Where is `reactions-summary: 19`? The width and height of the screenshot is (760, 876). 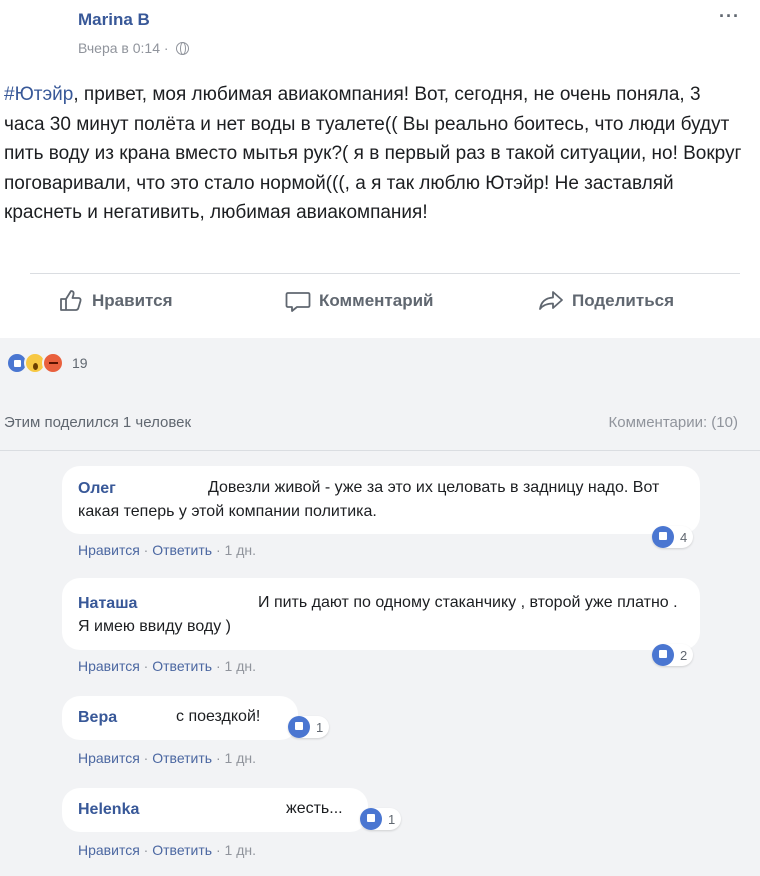 reactions-summary: 19 is located at coordinates (47, 363).